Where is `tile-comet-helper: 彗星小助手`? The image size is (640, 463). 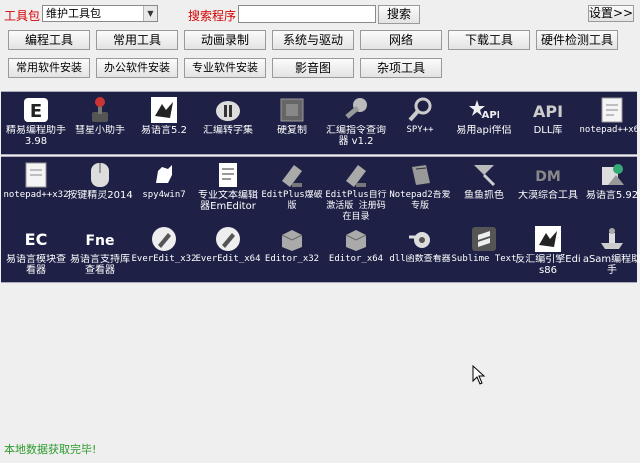 tile-comet-helper: 彗星小助手 is located at coordinates (100, 124).